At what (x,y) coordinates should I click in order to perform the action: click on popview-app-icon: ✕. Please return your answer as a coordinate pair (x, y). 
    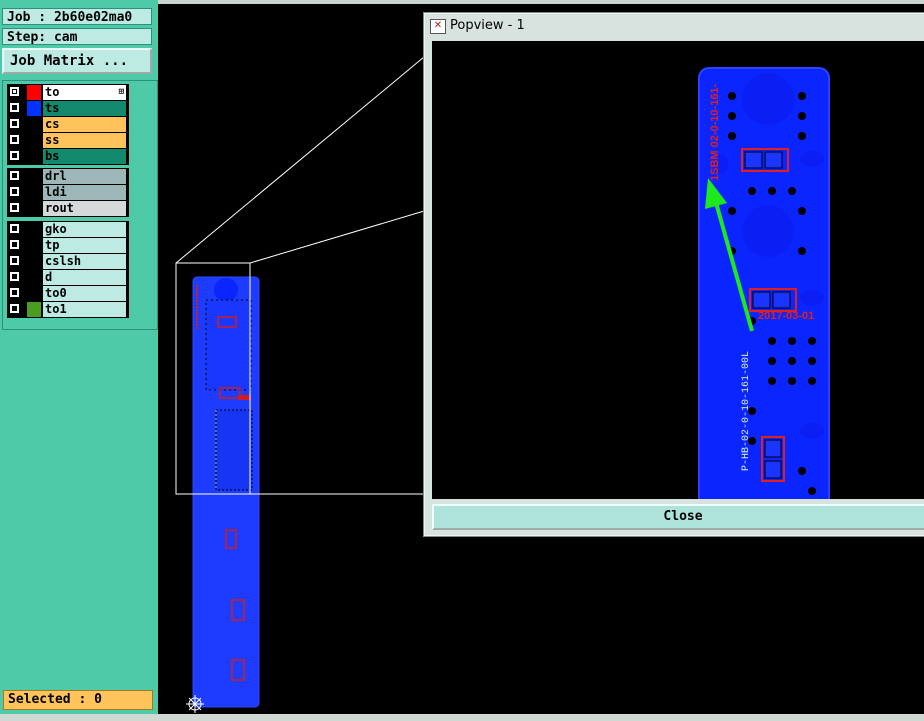
    Looking at the image, I should click on (438, 26).